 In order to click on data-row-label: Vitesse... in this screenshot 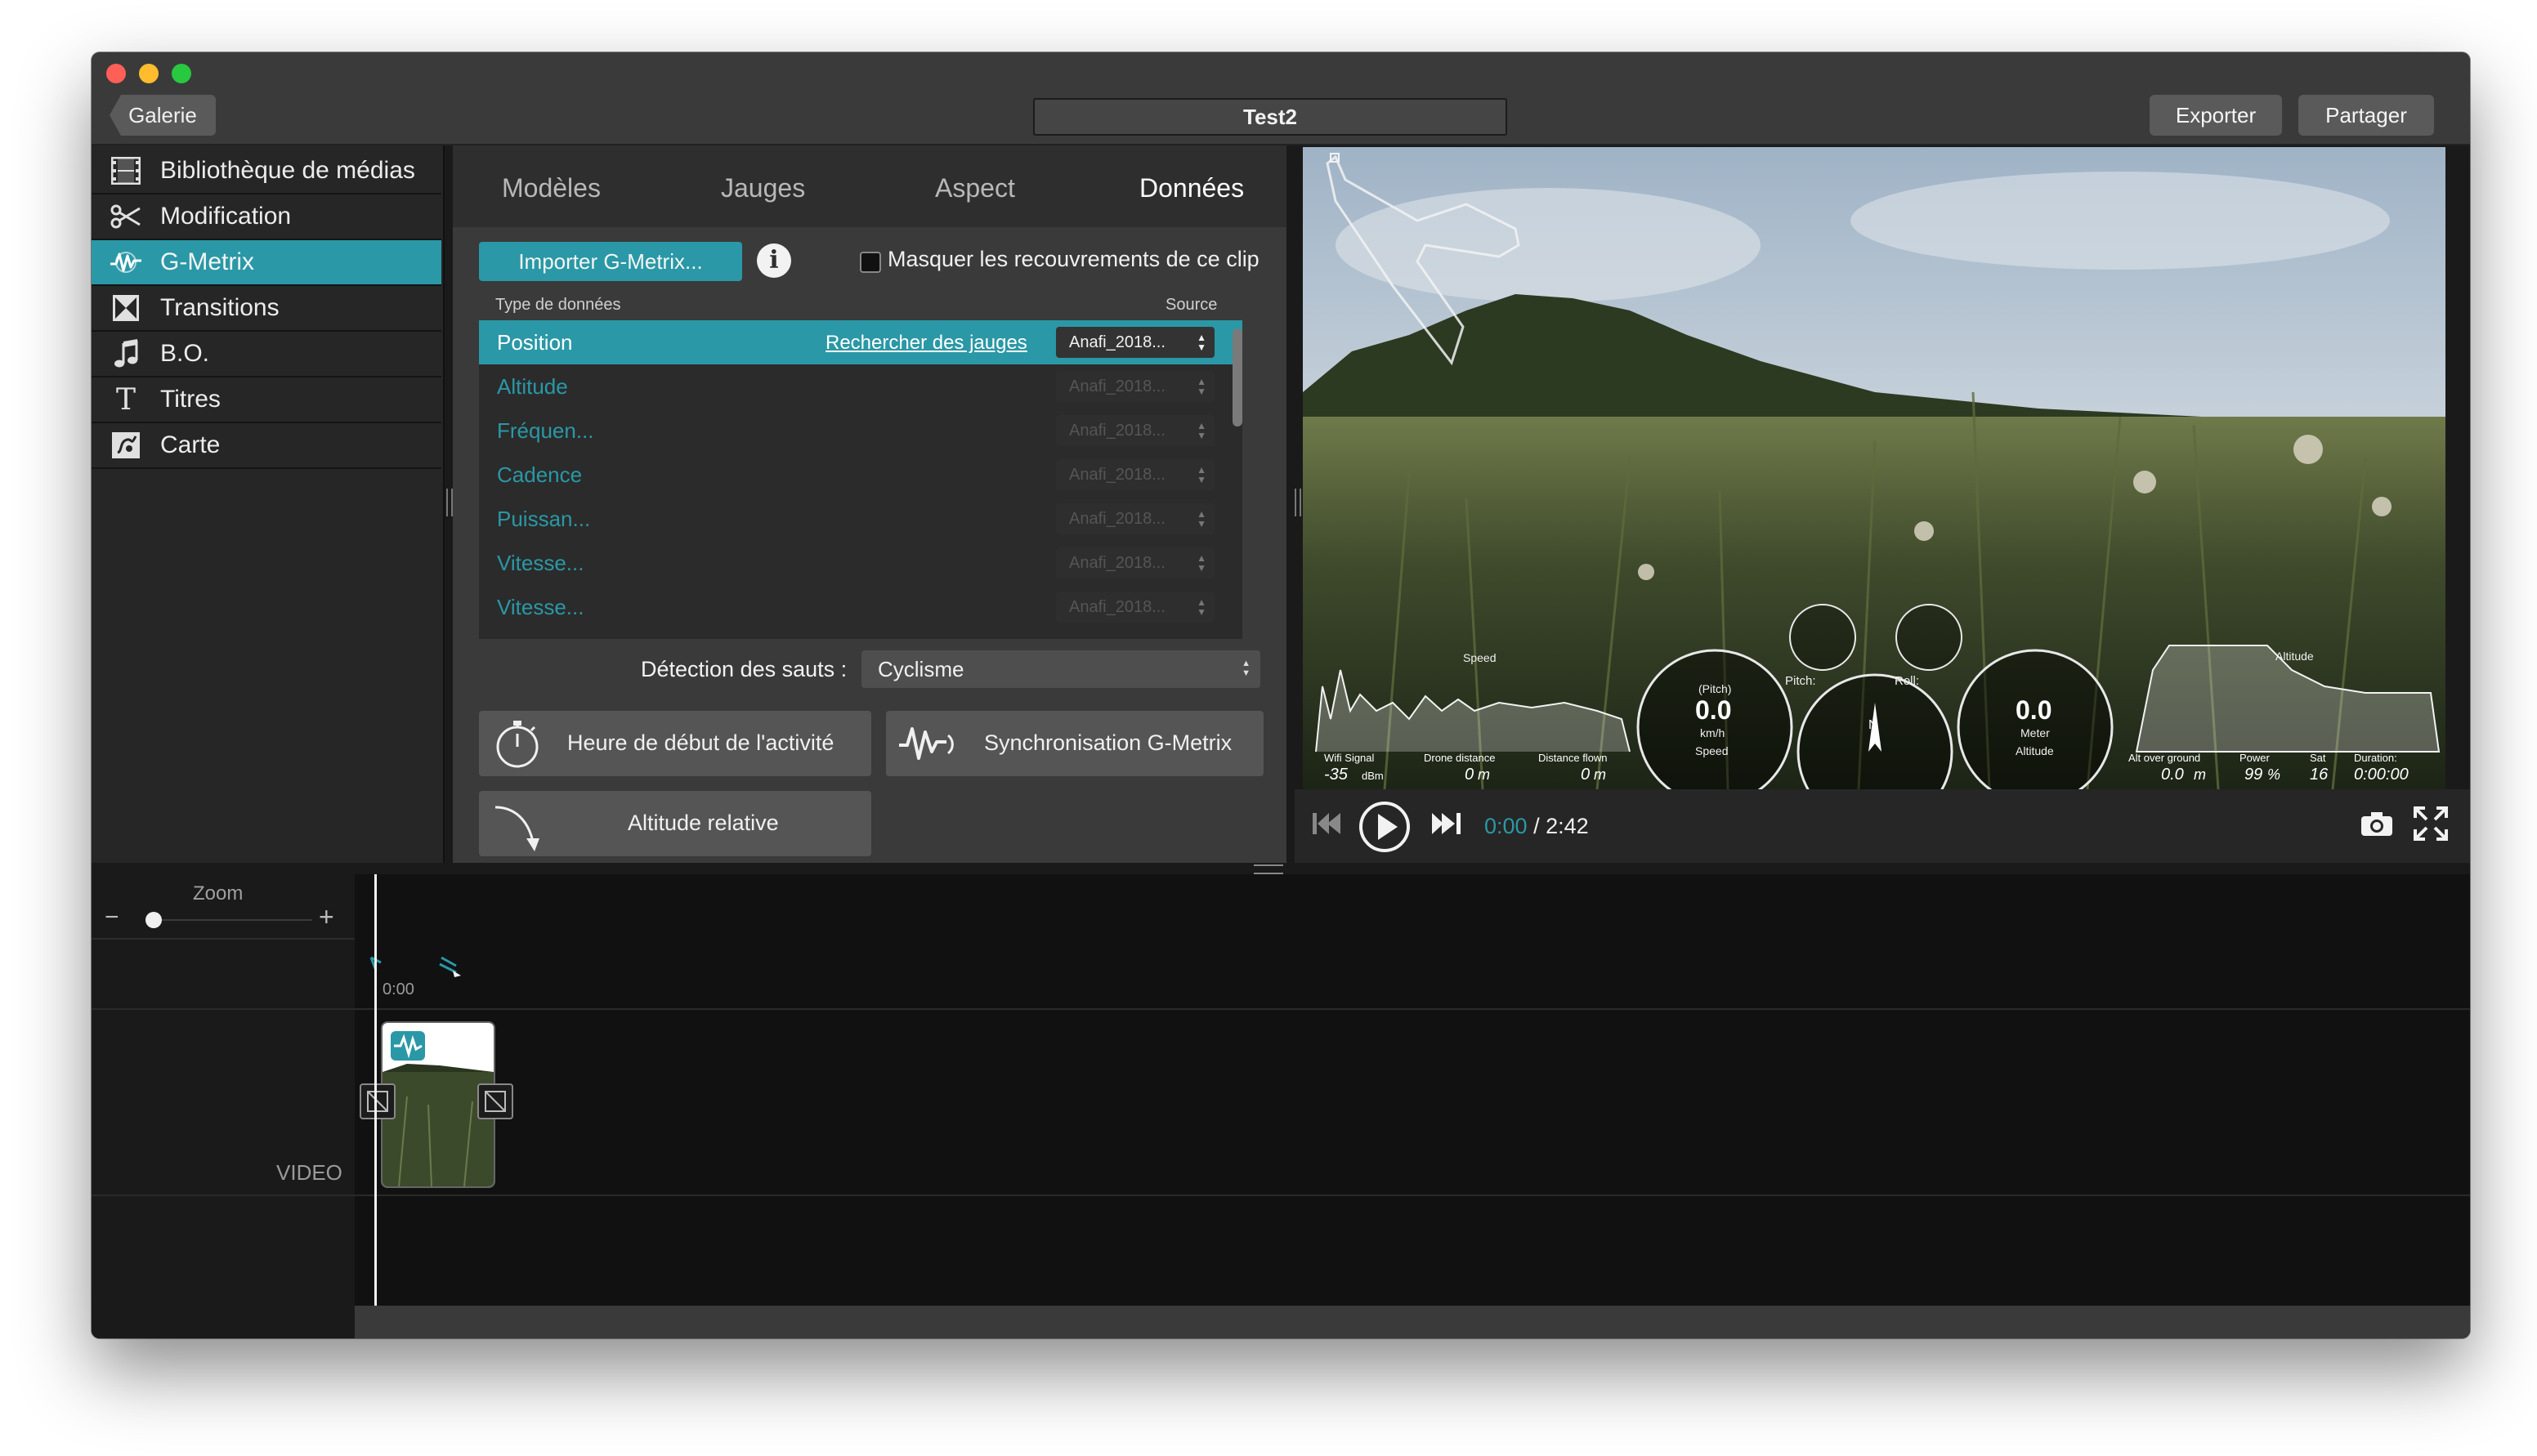, I will do `click(540, 563)`.